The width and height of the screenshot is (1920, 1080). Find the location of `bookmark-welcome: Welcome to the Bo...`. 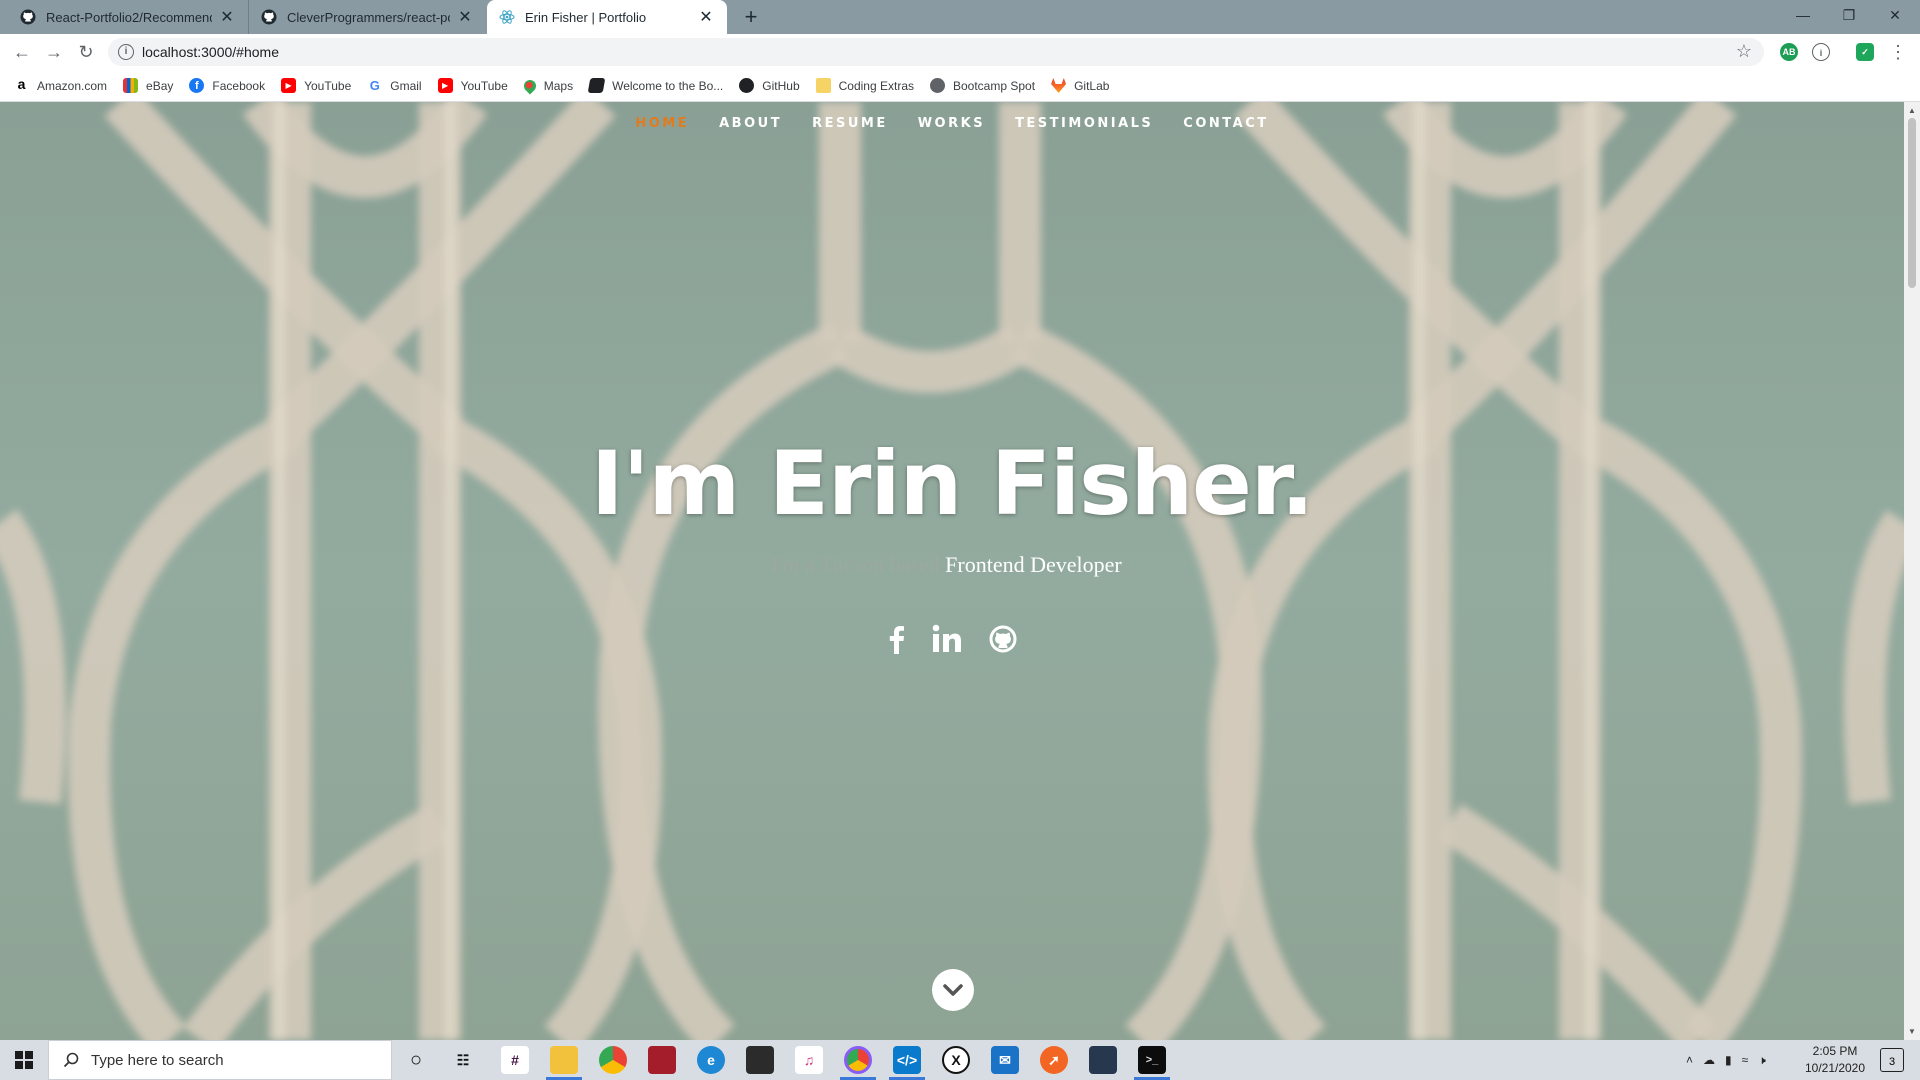

bookmark-welcome: Welcome to the Bo... is located at coordinates (655, 85).